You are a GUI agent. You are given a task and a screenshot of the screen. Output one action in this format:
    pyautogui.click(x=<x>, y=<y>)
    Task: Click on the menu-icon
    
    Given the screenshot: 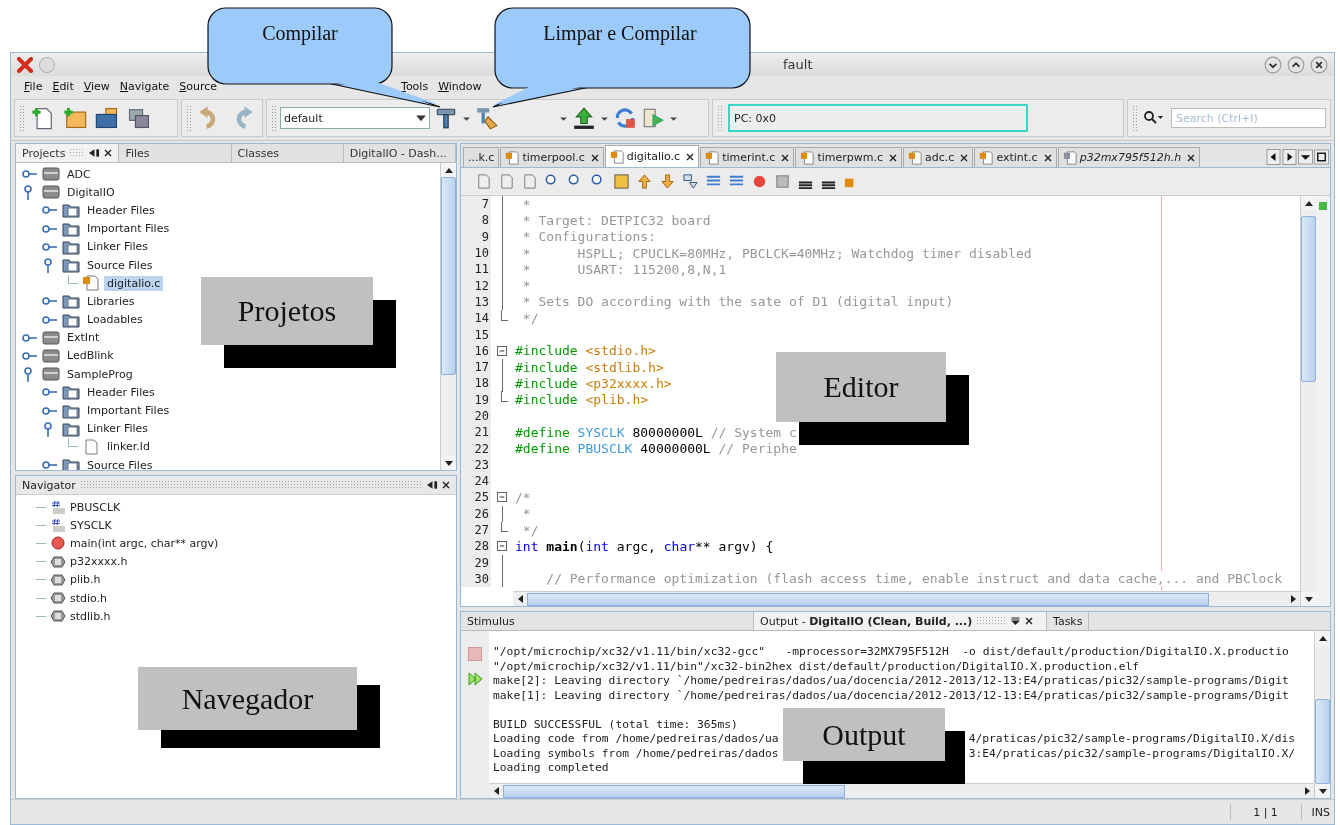 What is the action you would take?
    pyautogui.click(x=1016, y=621)
    